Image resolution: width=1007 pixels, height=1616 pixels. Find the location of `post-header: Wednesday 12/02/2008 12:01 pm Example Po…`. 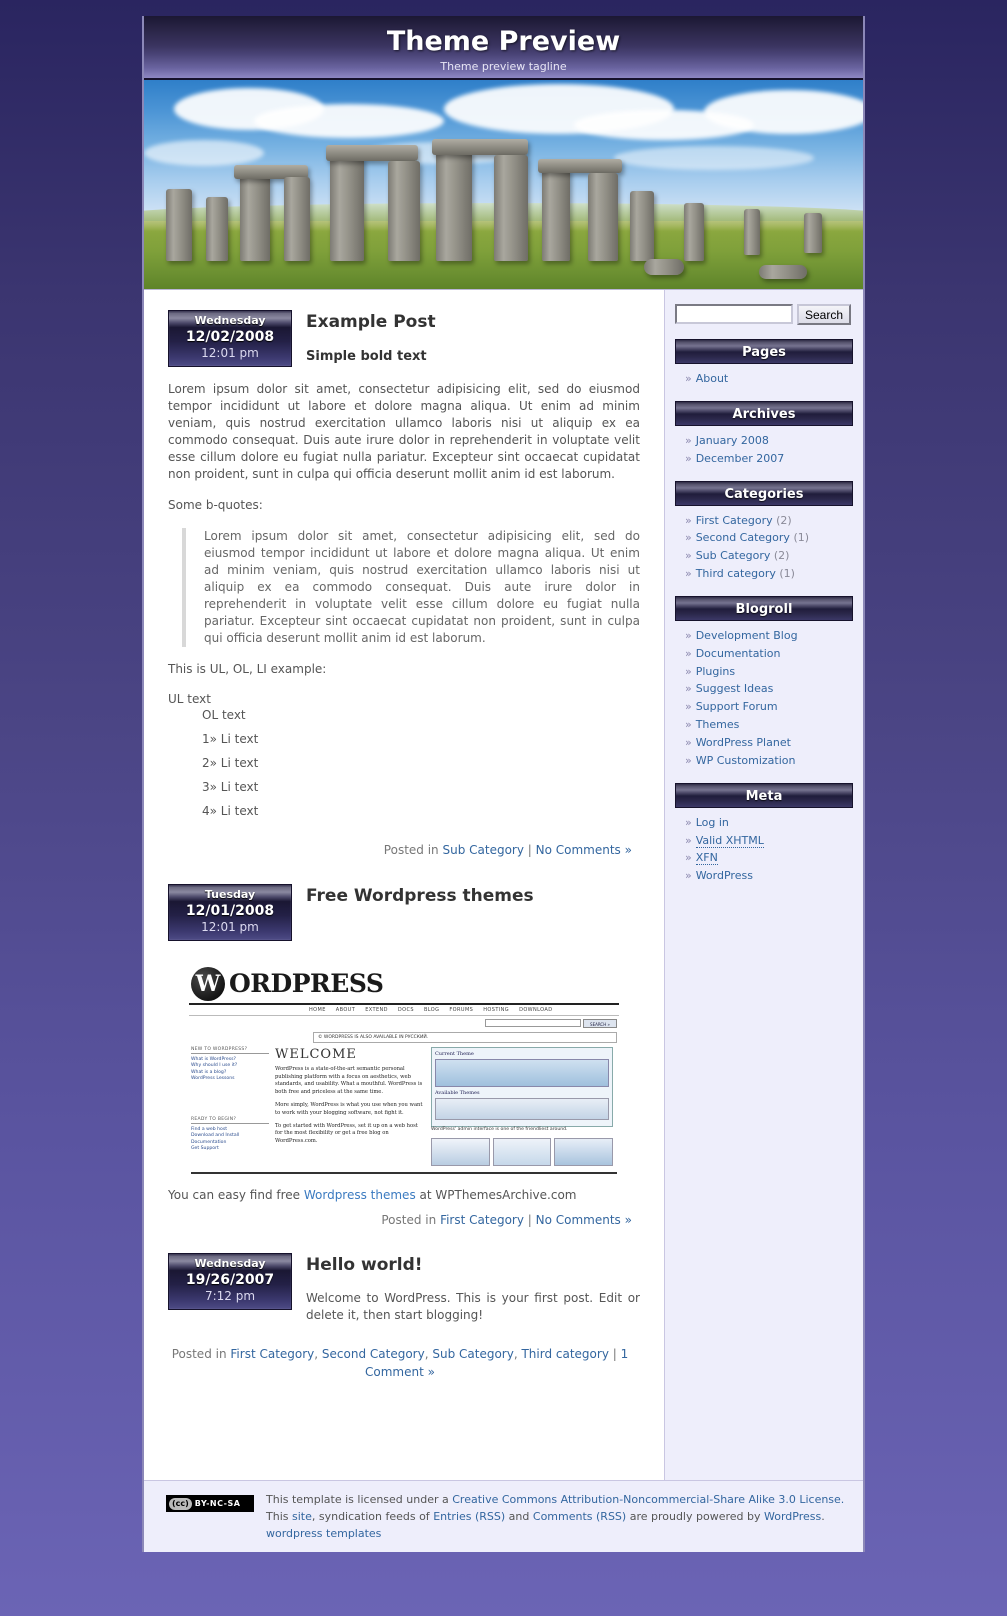

post-header: Wednesday 12/02/2008 12:01 pm Example Po… is located at coordinates (404, 338).